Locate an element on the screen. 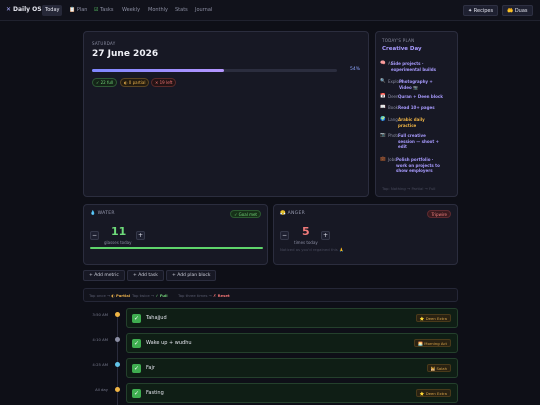  timeline-time: 3:50 AM is located at coordinates (100, 314).